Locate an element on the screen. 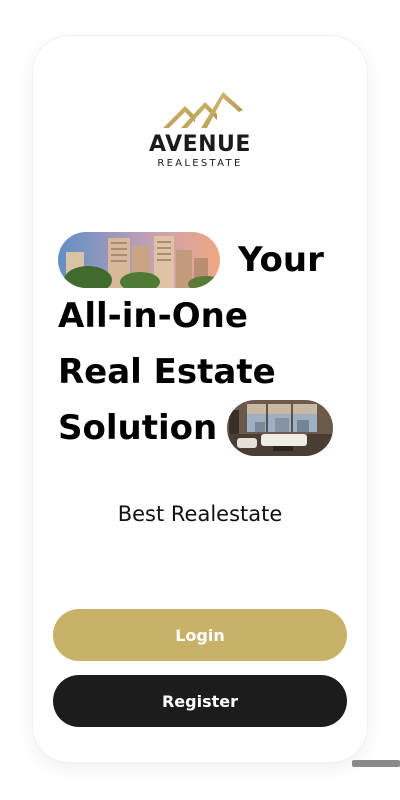 This screenshot has height=800, width=400. house-roofs-logo-icon is located at coordinates (200, 111).